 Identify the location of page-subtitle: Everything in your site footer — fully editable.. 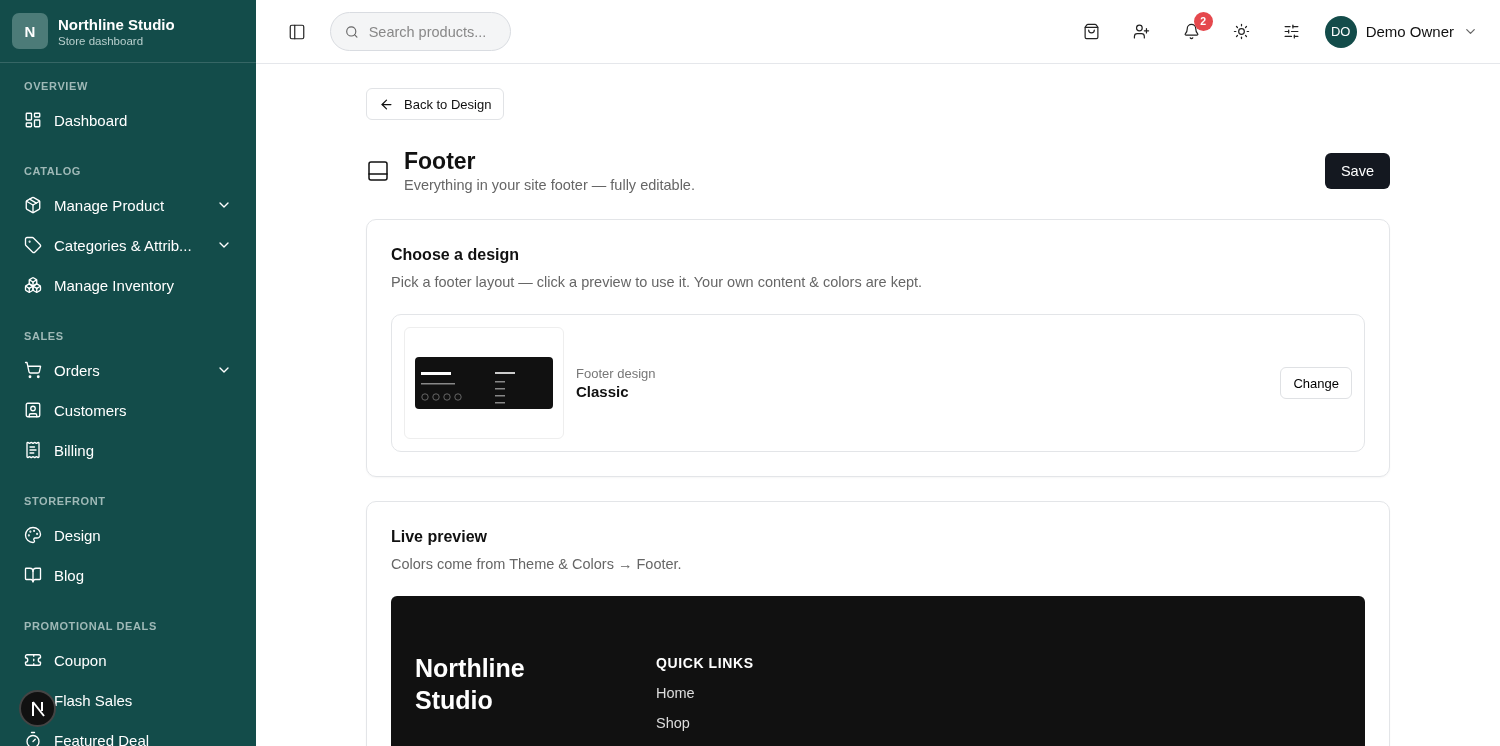
(549, 185).